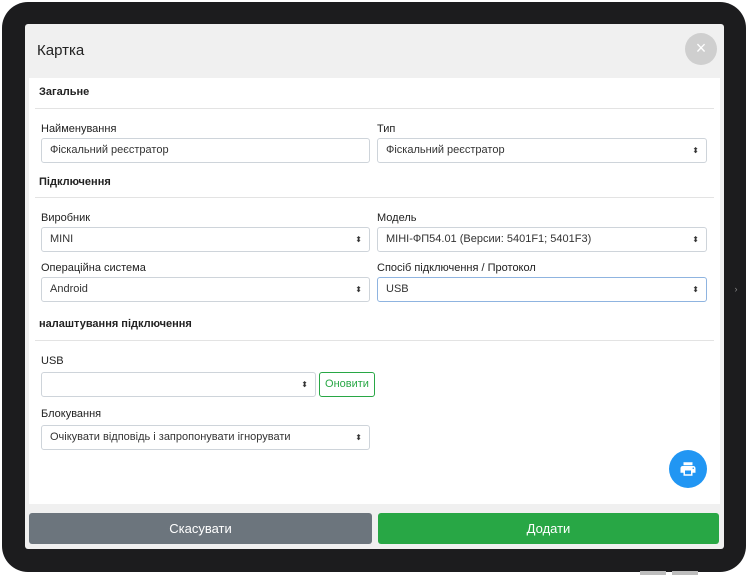 Image resolution: width=750 pixels, height=575 pixels. What do you see at coordinates (548, 528) in the screenshot?
I see `add-button: Додати` at bounding box center [548, 528].